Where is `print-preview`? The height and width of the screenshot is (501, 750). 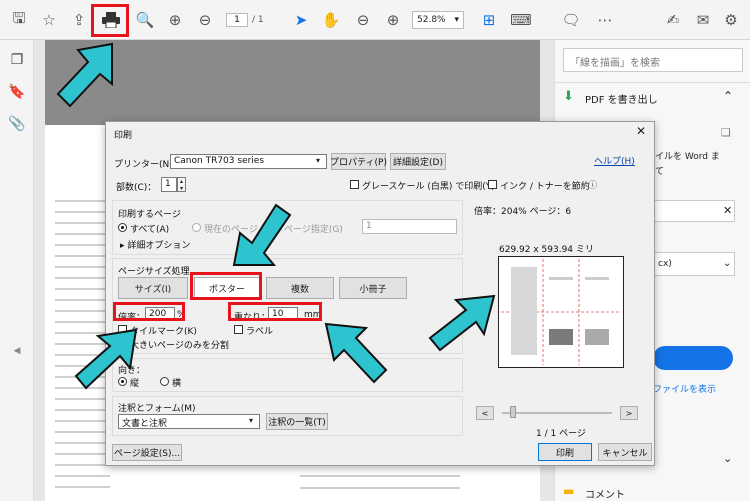
print-preview is located at coordinates (561, 312).